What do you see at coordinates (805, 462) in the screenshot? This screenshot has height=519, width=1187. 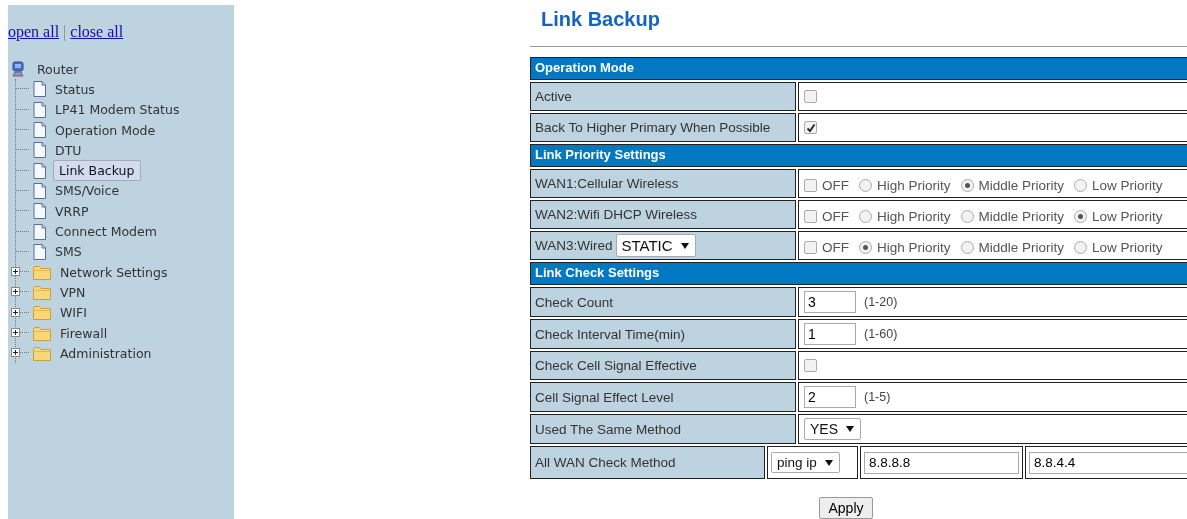 I see `dropdown: ping ip` at bounding box center [805, 462].